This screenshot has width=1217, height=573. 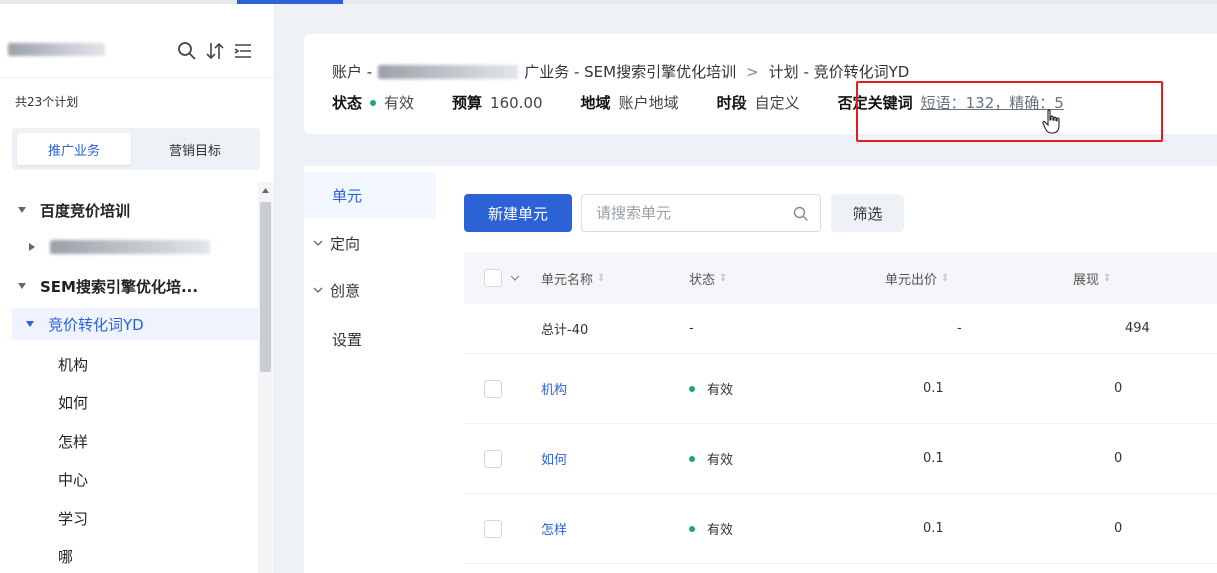 I want to click on segment-control: 推广业务 营销目标, so click(x=136, y=149).